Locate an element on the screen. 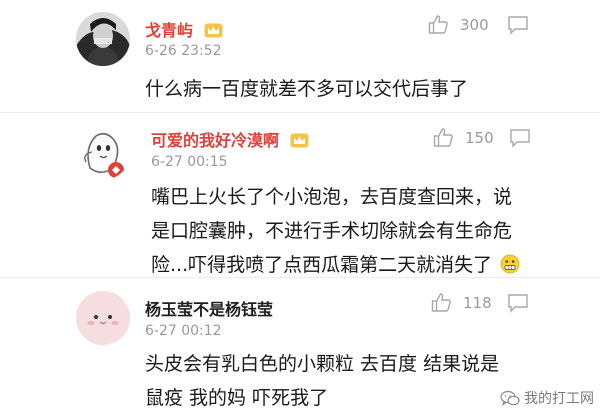  watermark-text: 我的打工网 is located at coordinates (559, 399).